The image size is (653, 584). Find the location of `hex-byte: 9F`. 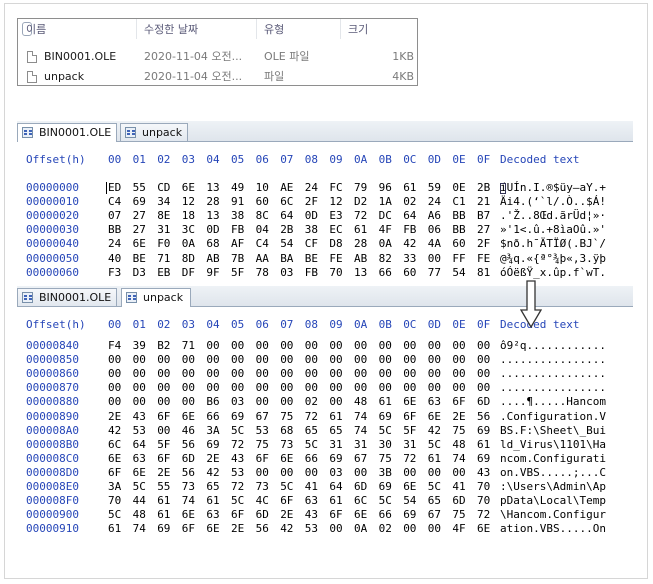

hex-byte: 9F is located at coordinates (212, 272).